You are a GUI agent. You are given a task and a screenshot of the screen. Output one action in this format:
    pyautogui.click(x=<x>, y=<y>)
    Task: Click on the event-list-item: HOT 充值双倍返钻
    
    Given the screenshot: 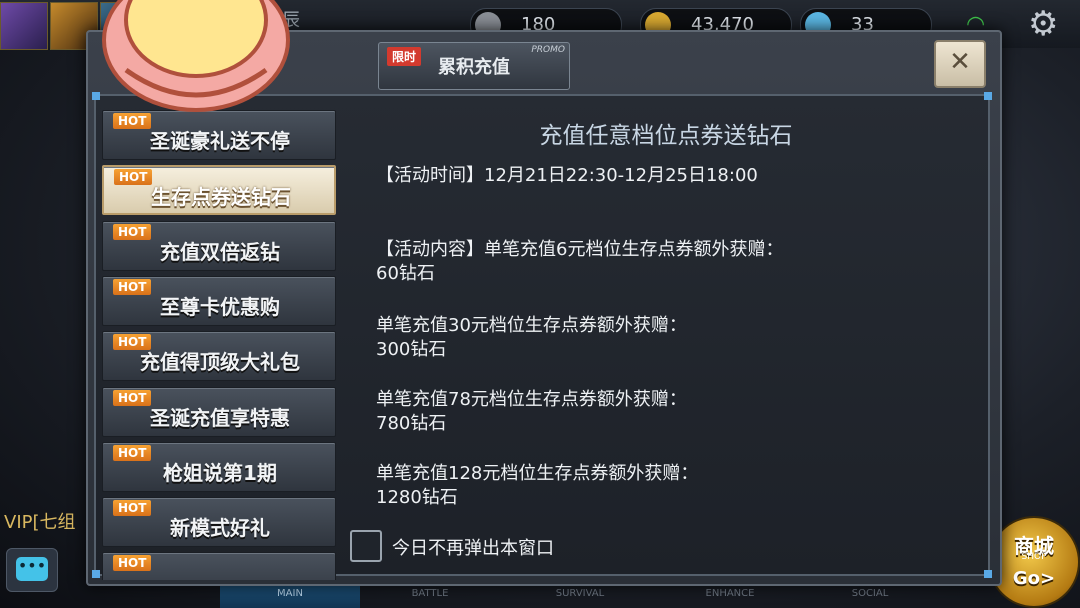 What is the action you would take?
    pyautogui.click(x=219, y=245)
    